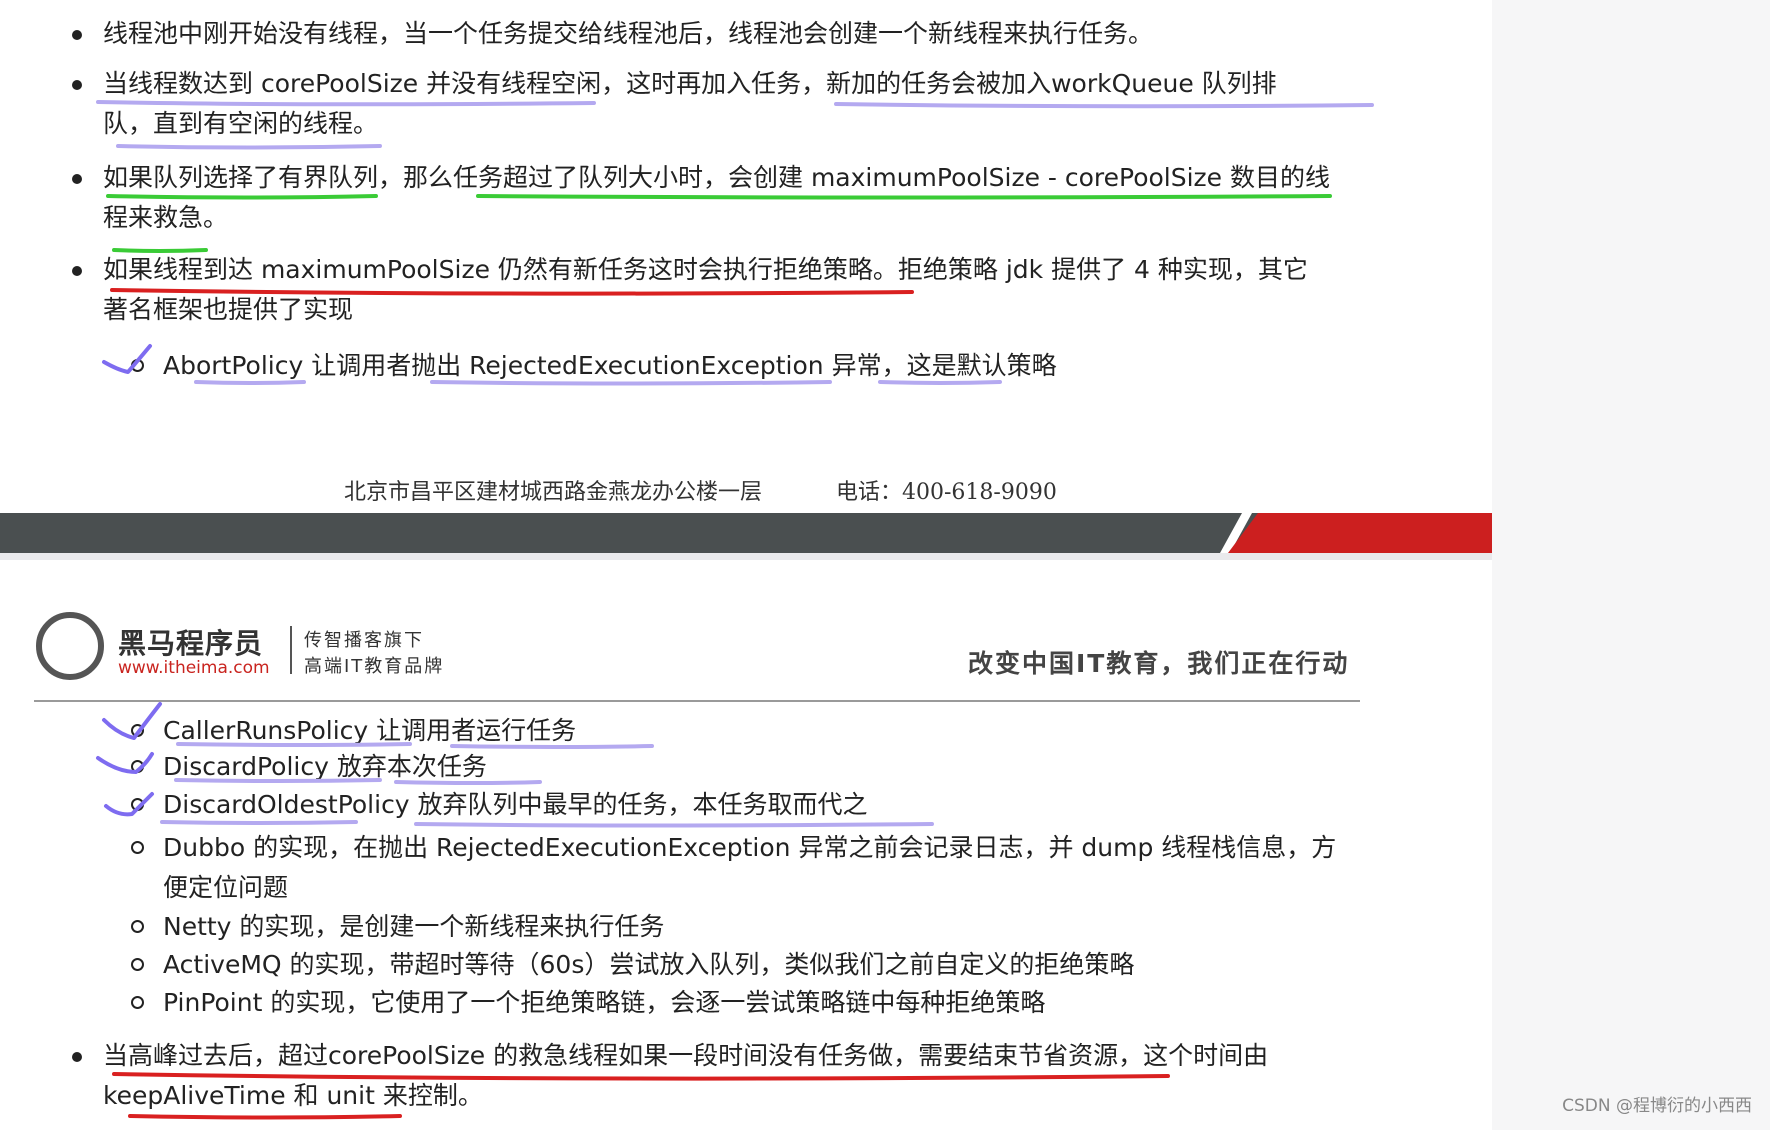 The width and height of the screenshot is (1770, 1130). Describe the element at coordinates (1159, 663) in the screenshot. I see `header-slogan: 改变中国IT教育，我们正在行动` at that location.